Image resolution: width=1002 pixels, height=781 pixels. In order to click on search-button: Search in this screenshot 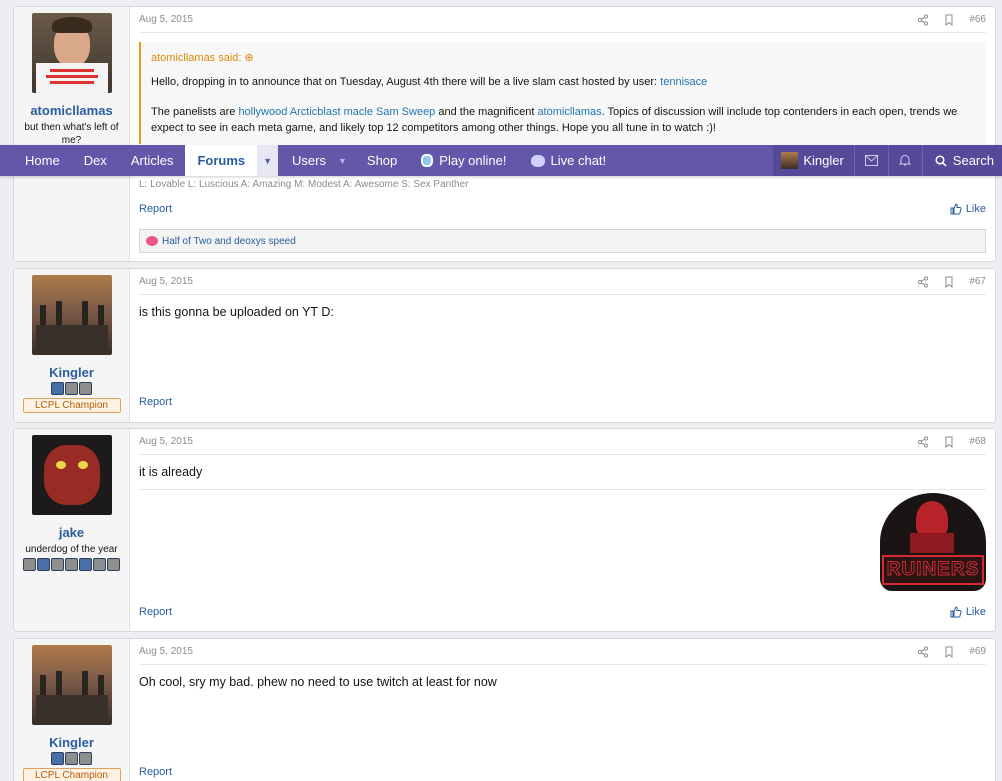, I will do `click(961, 160)`.